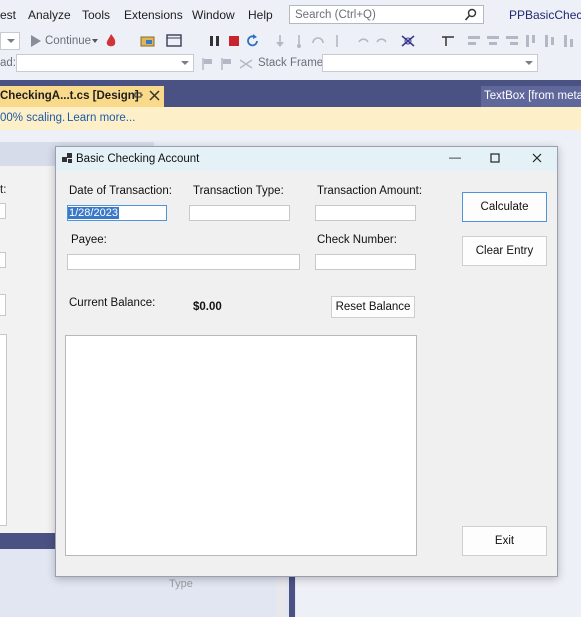  What do you see at coordinates (246, 64) in the screenshot?
I see `threads-icon` at bounding box center [246, 64].